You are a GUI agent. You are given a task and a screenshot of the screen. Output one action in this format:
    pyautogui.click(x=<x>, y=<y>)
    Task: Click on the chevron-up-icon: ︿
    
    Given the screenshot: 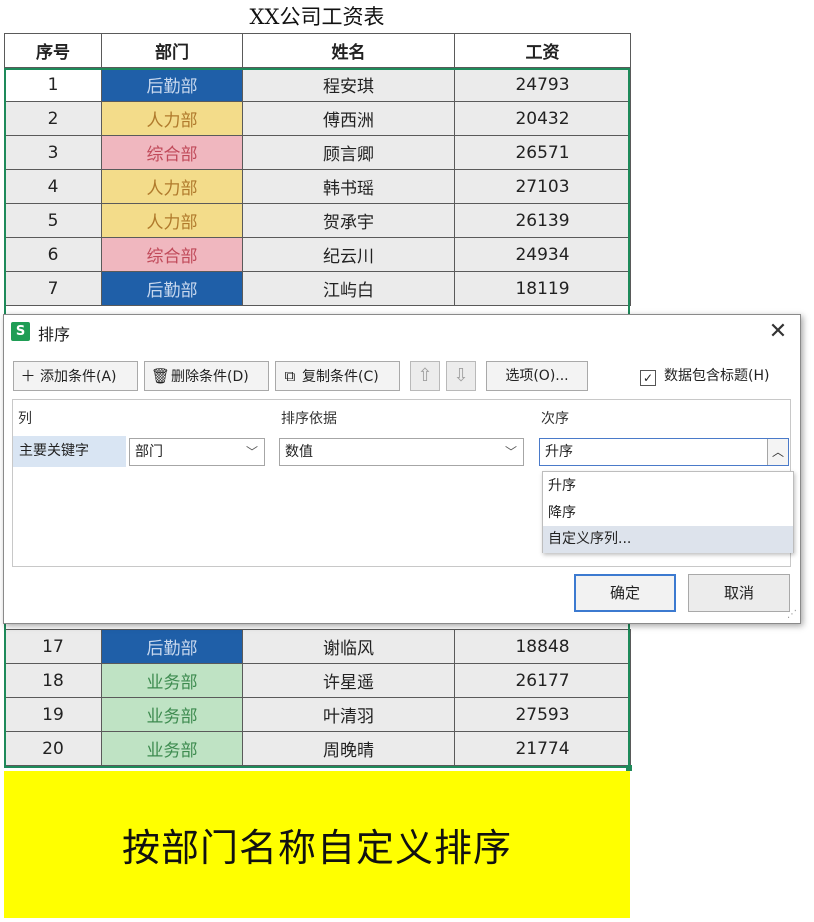 What is the action you would take?
    pyautogui.click(x=777, y=452)
    